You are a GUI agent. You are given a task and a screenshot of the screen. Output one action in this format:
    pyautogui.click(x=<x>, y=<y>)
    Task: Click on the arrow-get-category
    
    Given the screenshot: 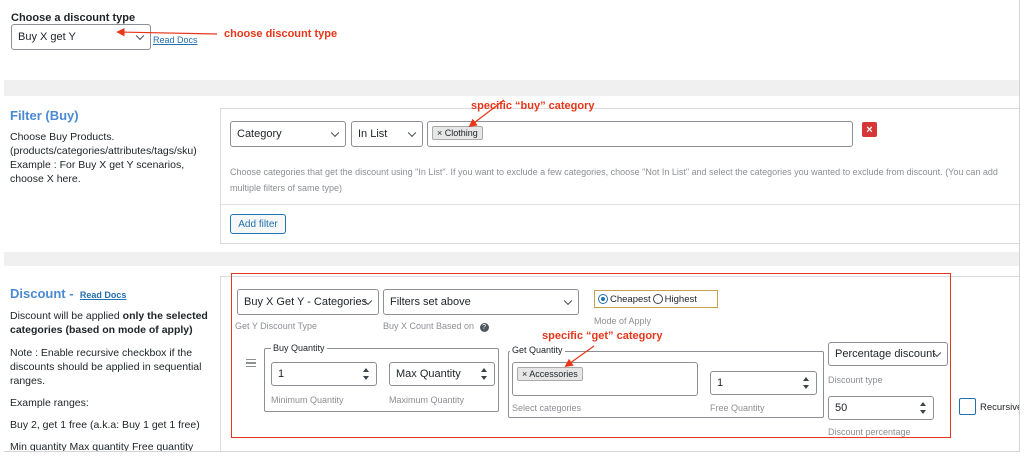 What is the action you would take?
    pyautogui.click(x=579, y=356)
    